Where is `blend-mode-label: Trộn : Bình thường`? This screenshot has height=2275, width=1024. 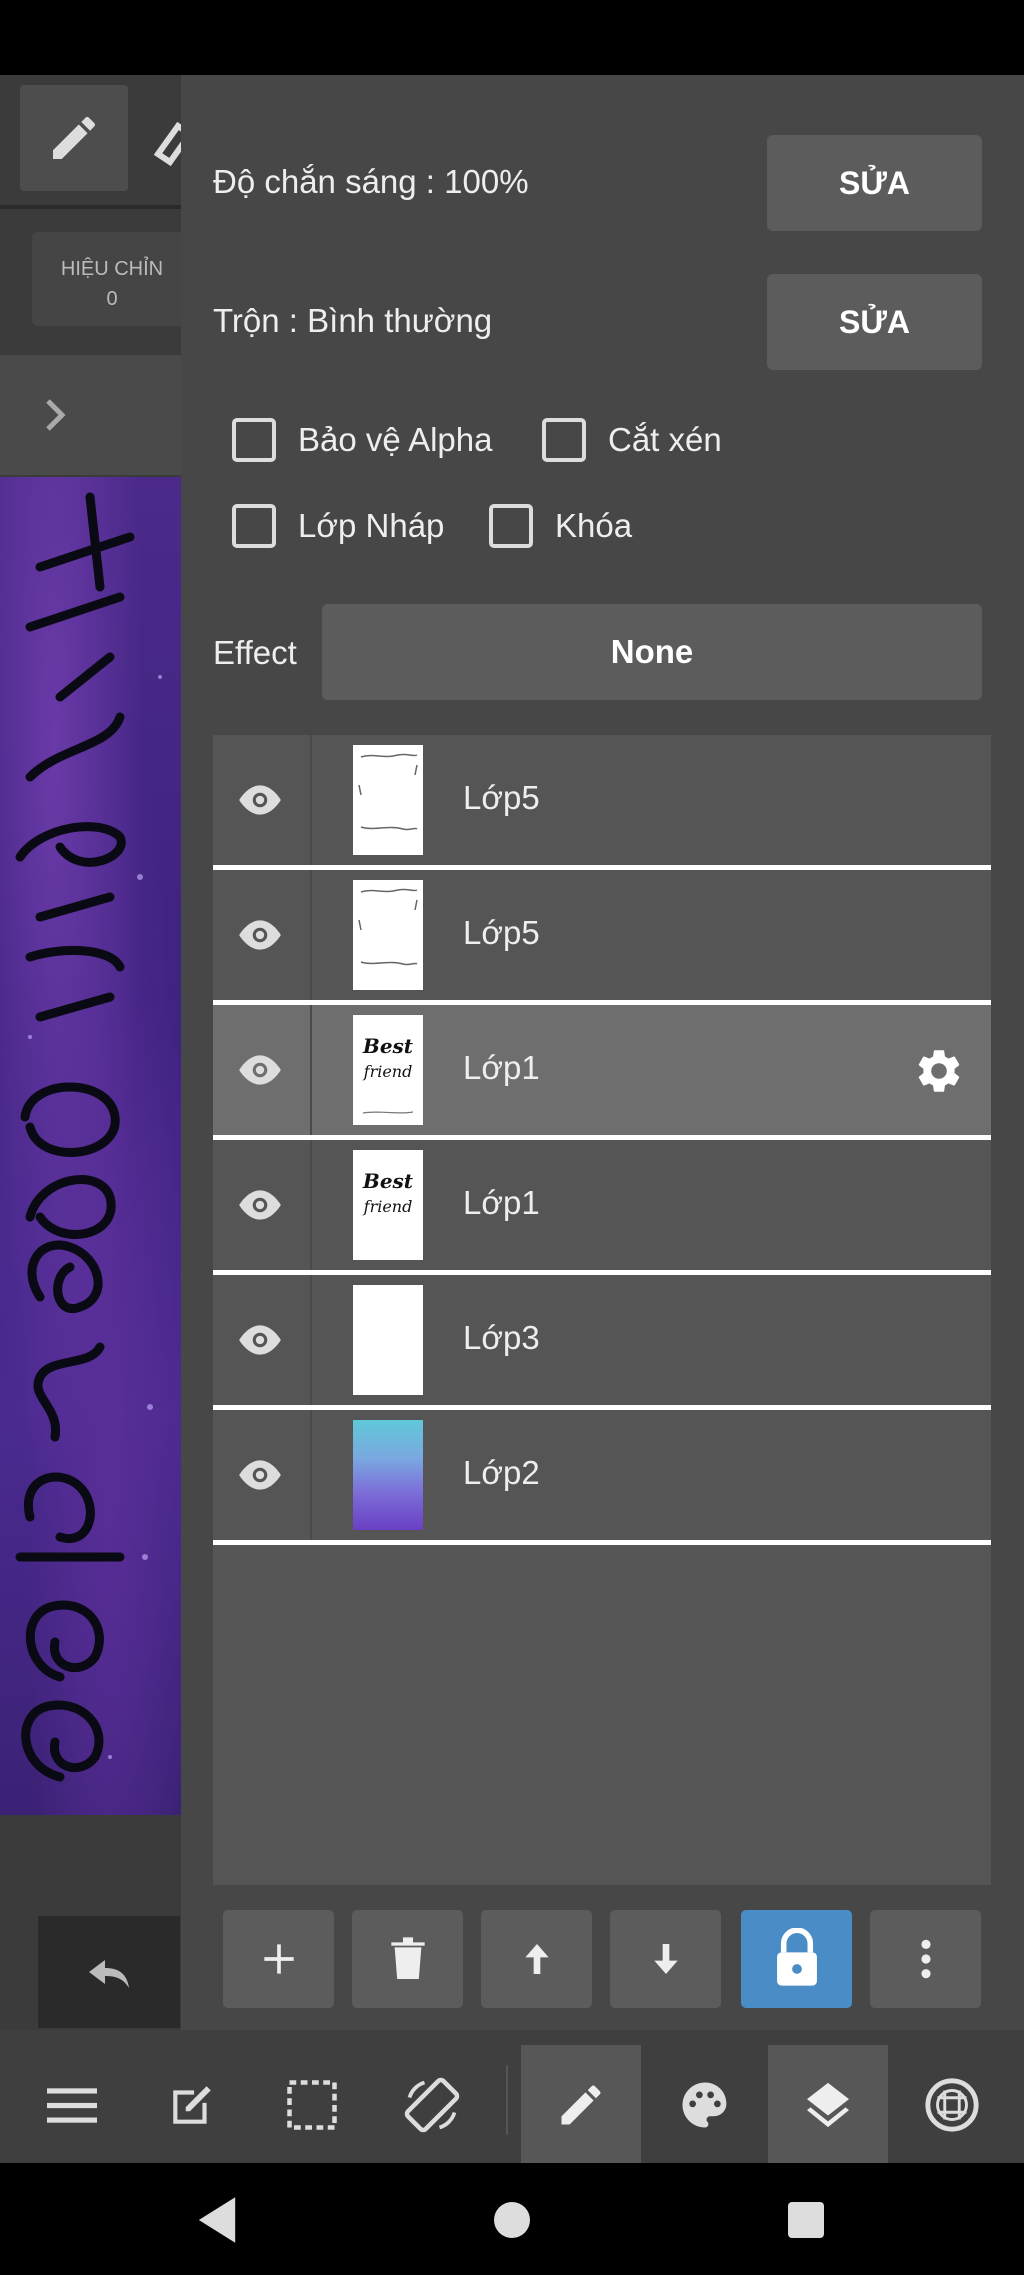 blend-mode-label: Trộn : Bình thường is located at coordinates (353, 320).